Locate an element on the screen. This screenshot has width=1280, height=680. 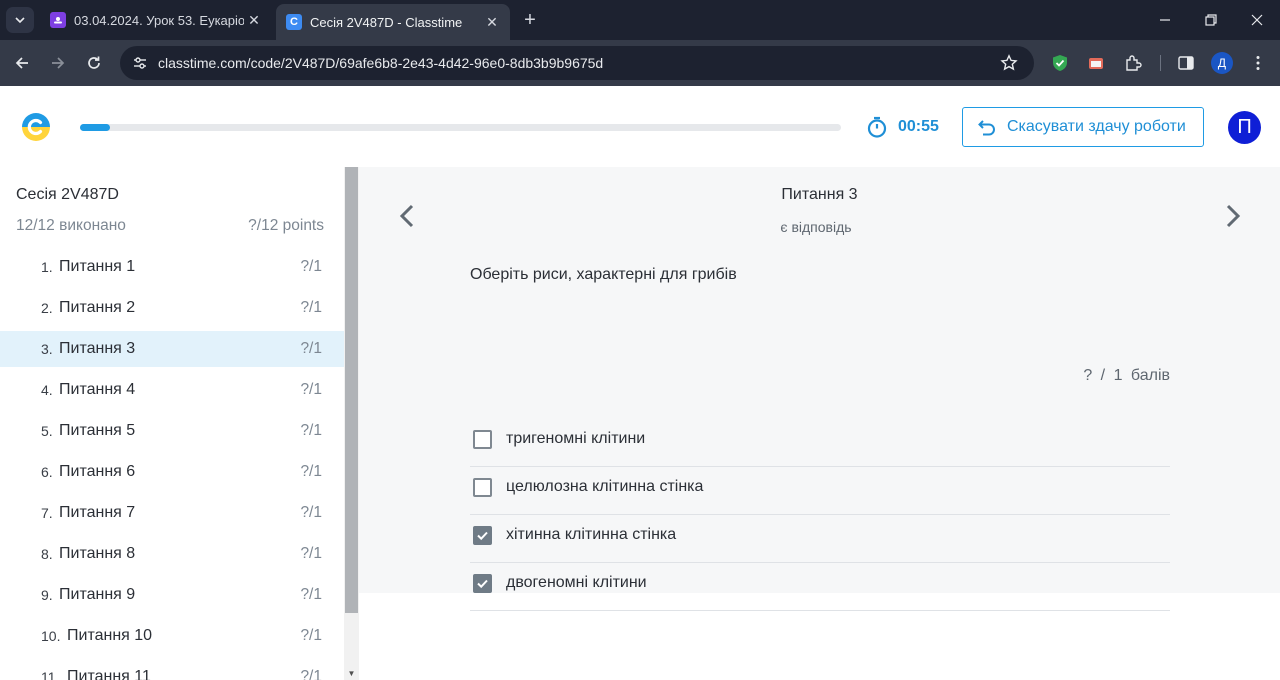
reload-button is located at coordinates (94, 63).